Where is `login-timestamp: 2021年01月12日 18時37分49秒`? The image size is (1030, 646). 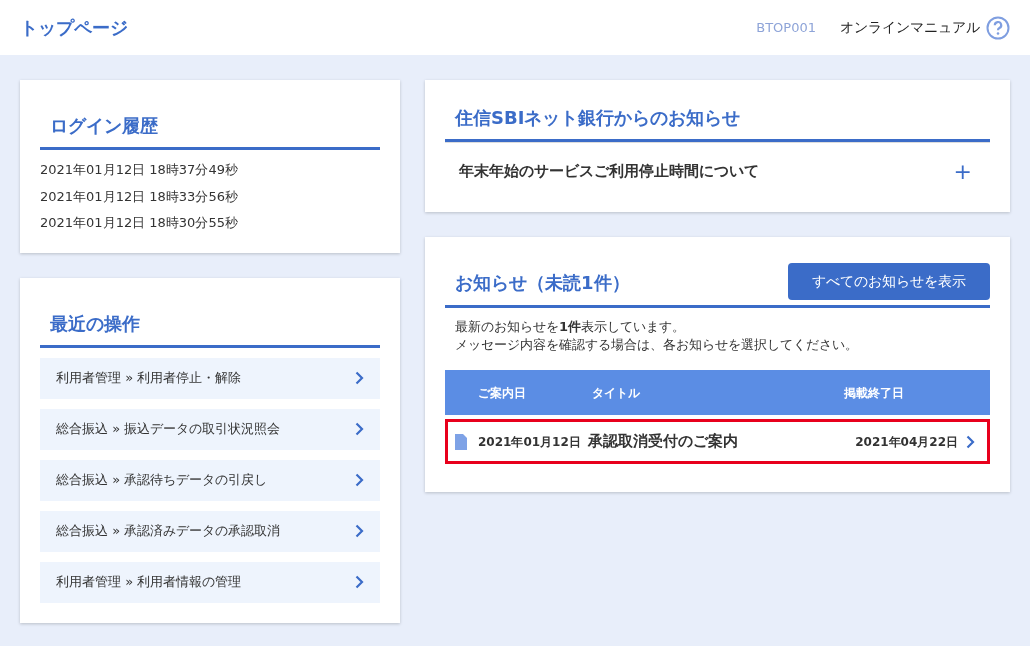
login-timestamp: 2021年01月12日 18時37分49秒 is located at coordinates (139, 170).